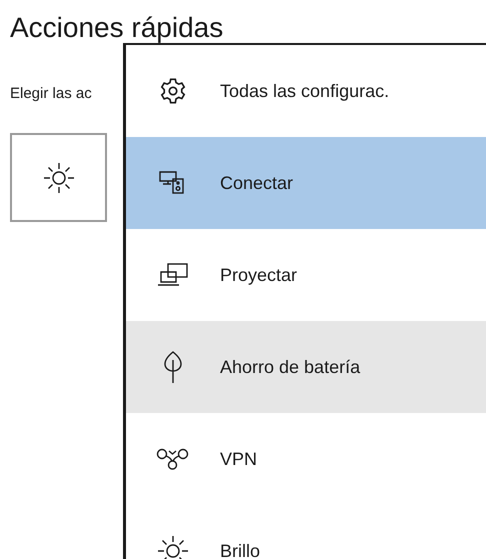 This screenshot has height=559, width=486. What do you see at coordinates (51, 94) in the screenshot?
I see `page-subtitle: Elegir las ac` at bounding box center [51, 94].